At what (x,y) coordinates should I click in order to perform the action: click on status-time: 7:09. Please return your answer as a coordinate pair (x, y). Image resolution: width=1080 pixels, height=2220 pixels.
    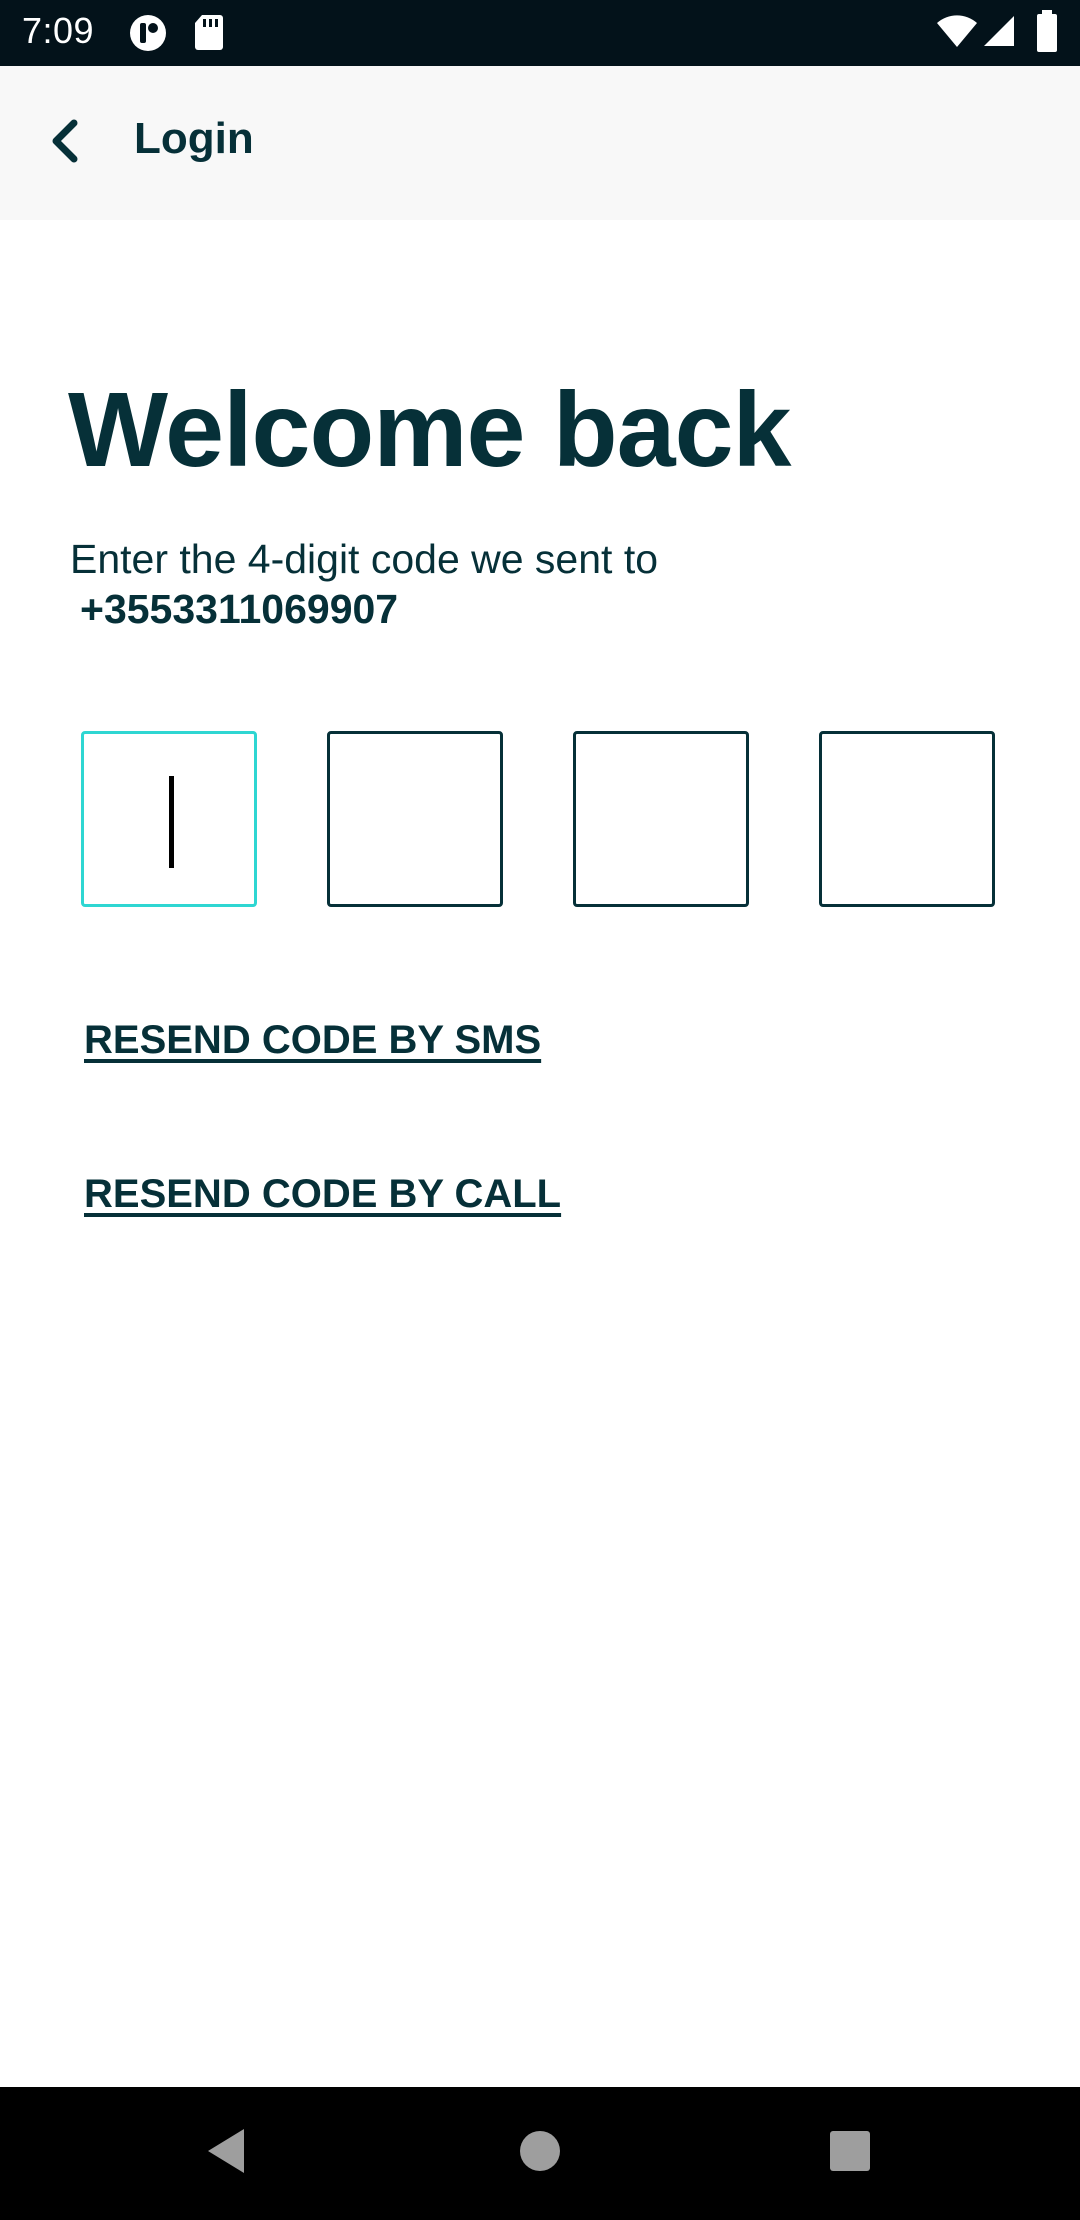
    Looking at the image, I should click on (58, 30).